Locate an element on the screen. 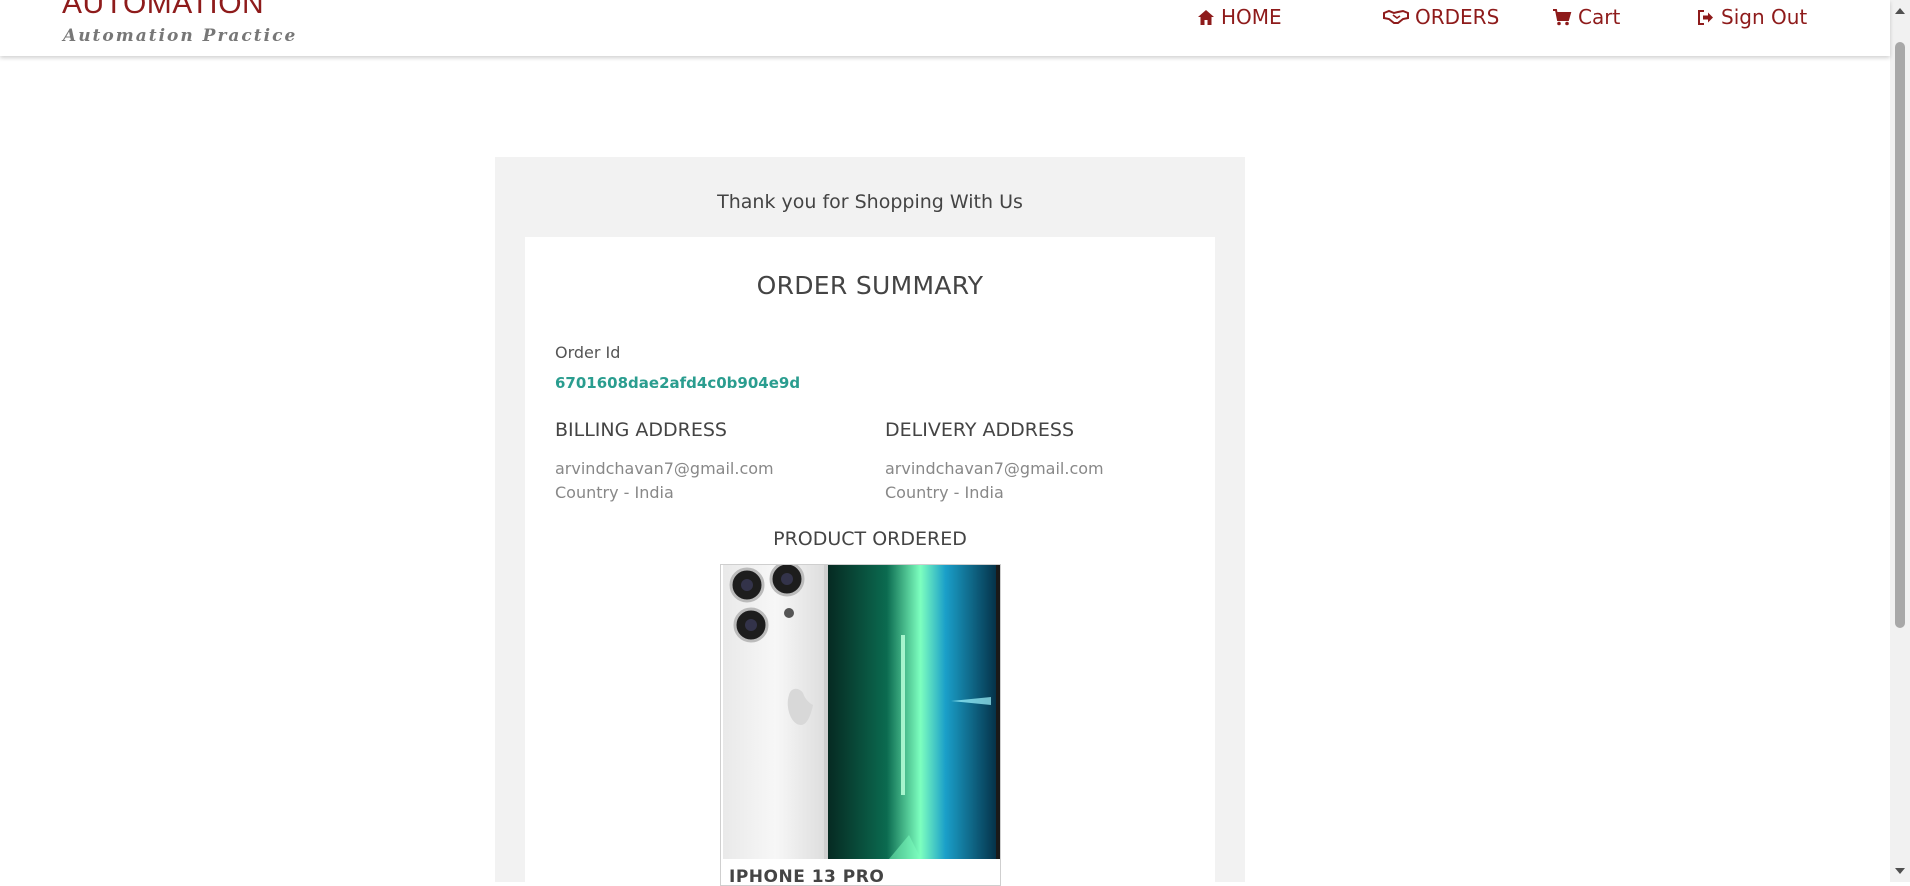 The width and height of the screenshot is (1910, 886). nav-signout-label: Sign Out is located at coordinates (1764, 17).